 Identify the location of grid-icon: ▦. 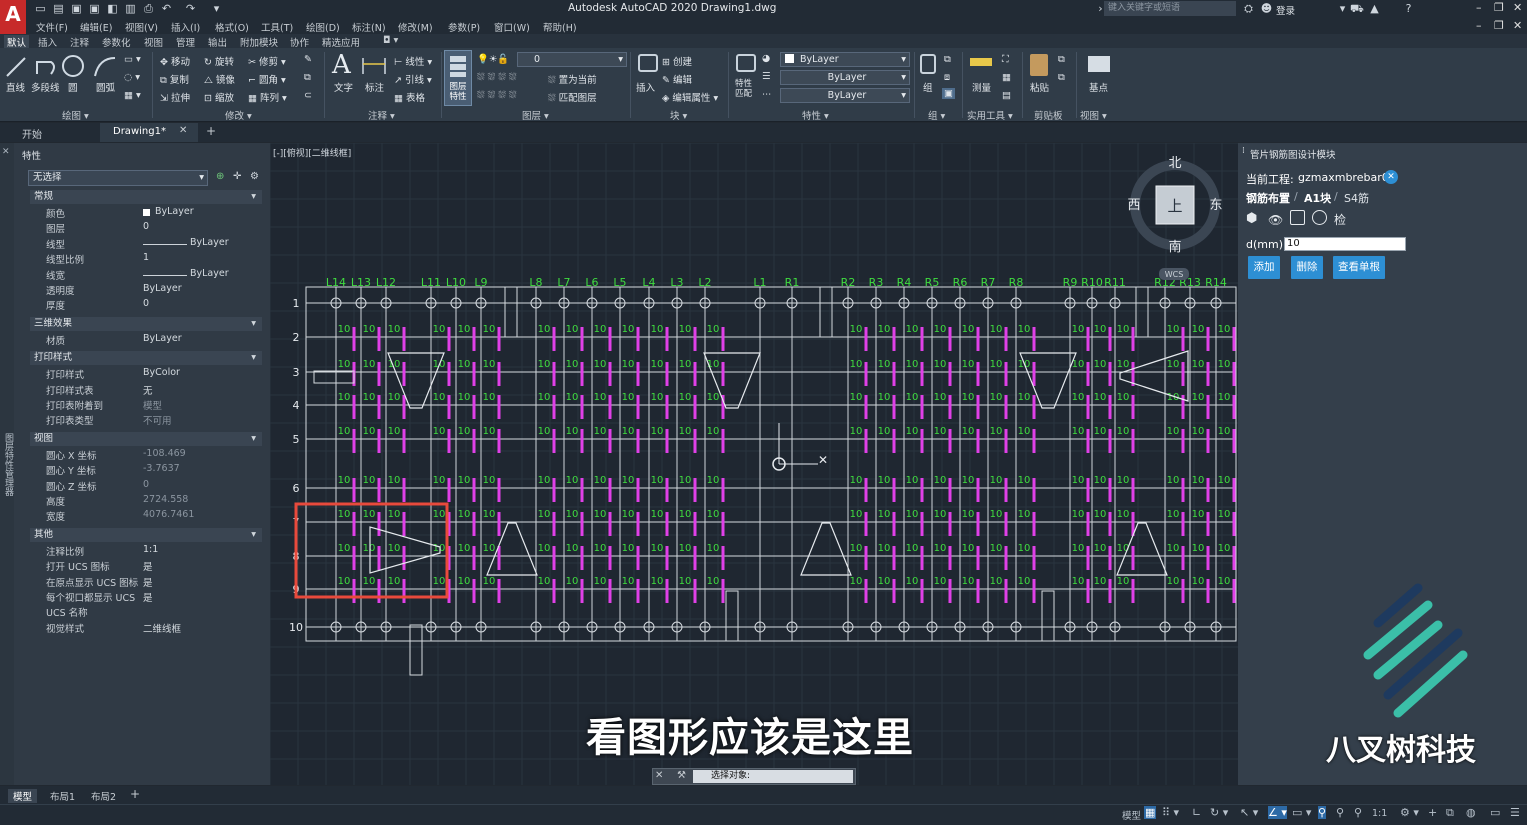
(1150, 812).